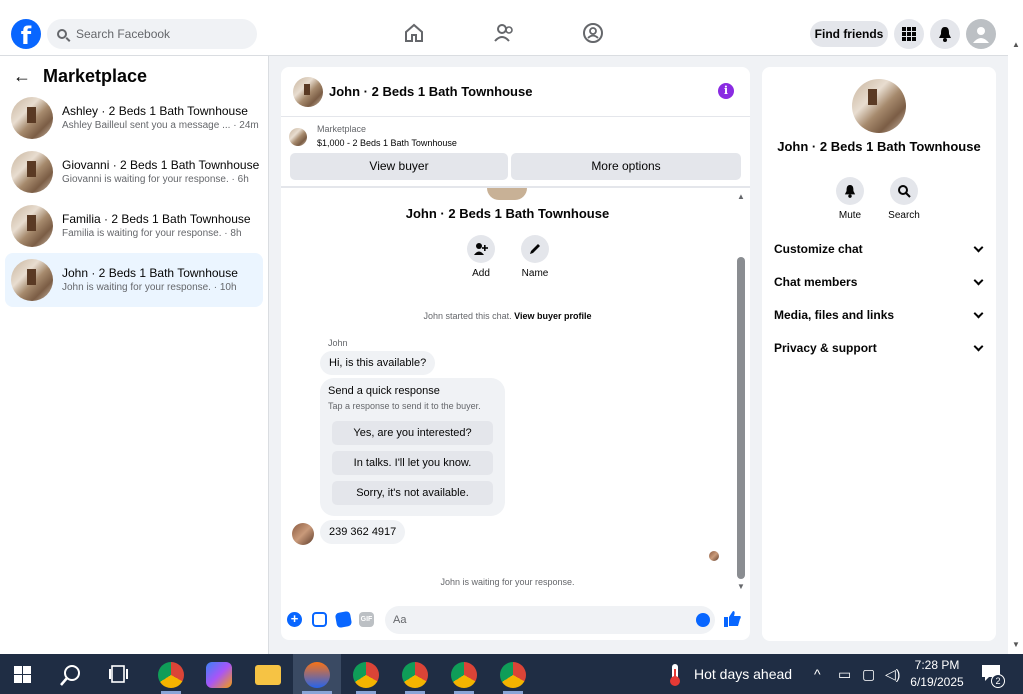  I want to click on app-icon, so click(317, 675).